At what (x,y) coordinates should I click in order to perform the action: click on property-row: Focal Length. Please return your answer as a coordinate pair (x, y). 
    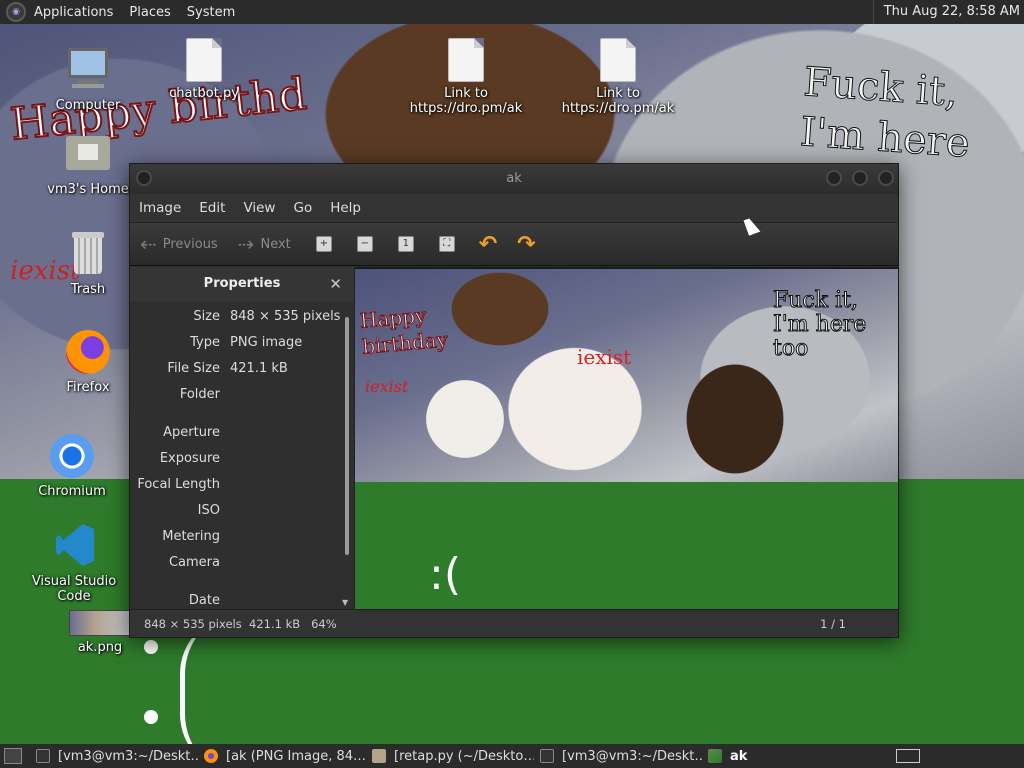
    Looking at the image, I should click on (242, 484).